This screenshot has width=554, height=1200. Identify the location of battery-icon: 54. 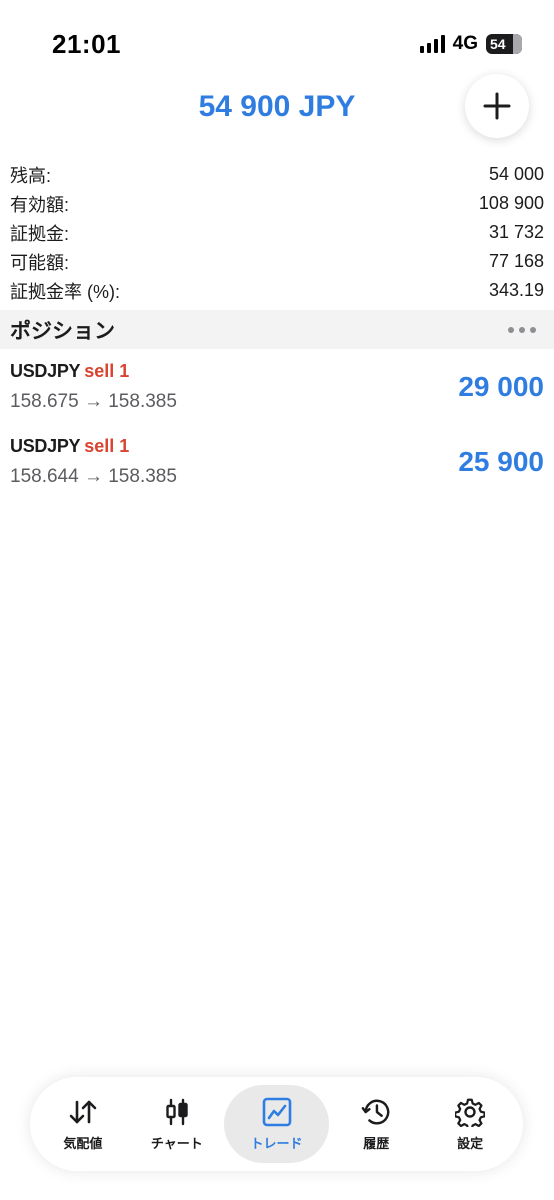
(504, 44).